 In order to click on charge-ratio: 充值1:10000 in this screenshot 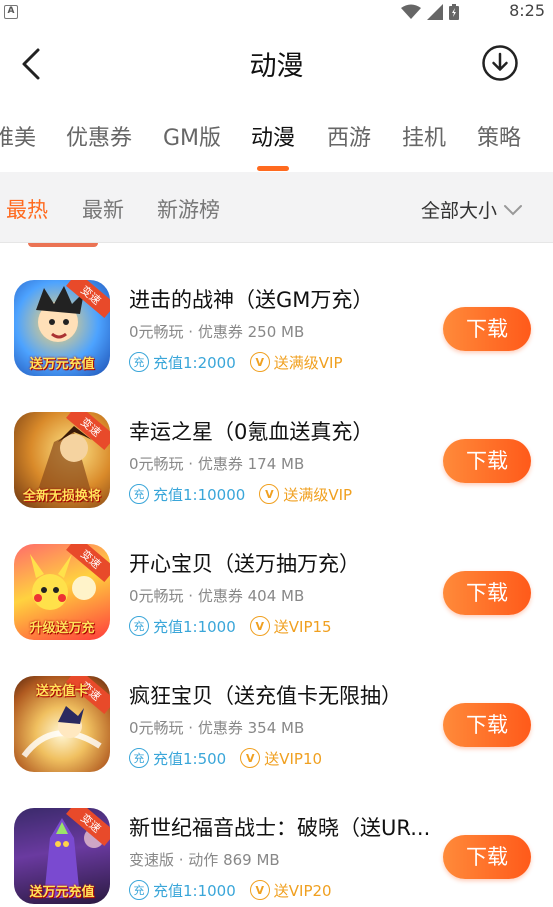, I will do `click(199, 494)`.